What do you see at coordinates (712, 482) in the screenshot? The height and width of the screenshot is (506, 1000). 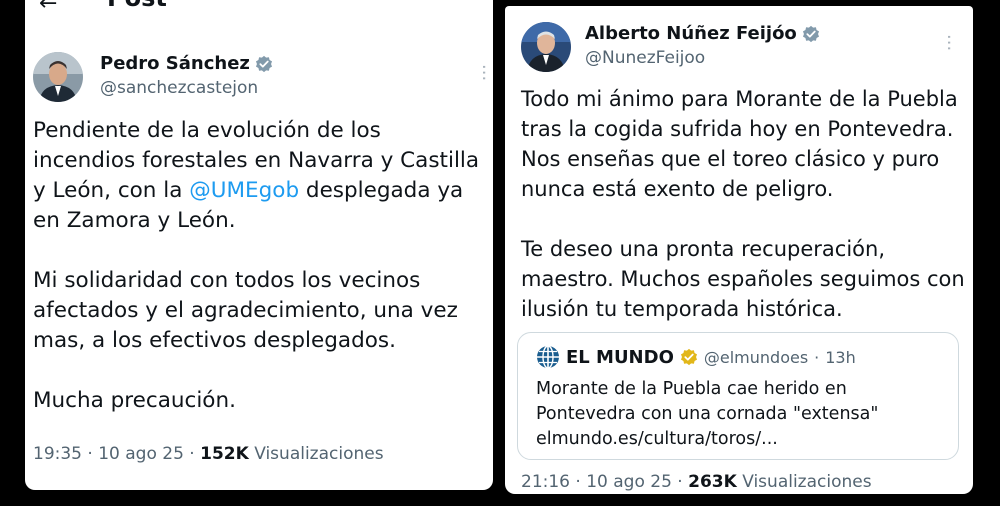 I see `views-count: 263K` at bounding box center [712, 482].